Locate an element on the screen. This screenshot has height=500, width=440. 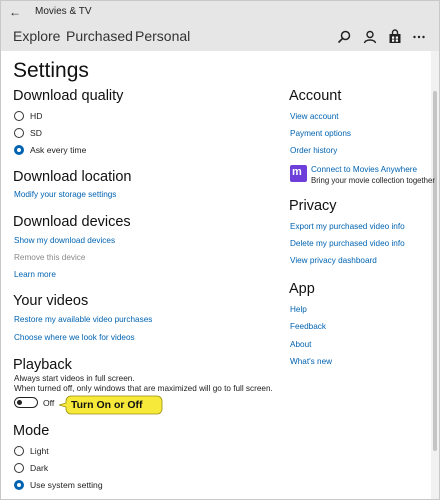
radio-sd is located at coordinates (19, 133).